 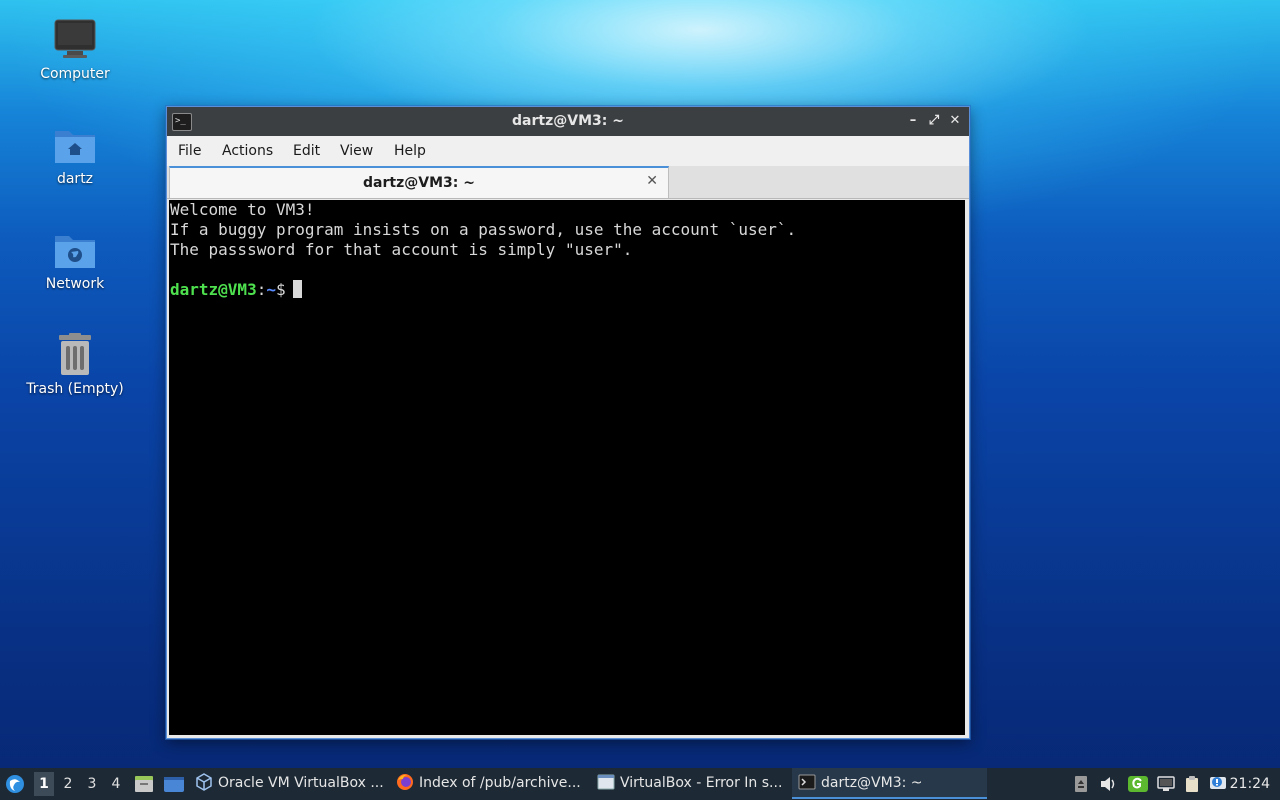 What do you see at coordinates (44, 784) in the screenshot?
I see `workspace-1: 1` at bounding box center [44, 784].